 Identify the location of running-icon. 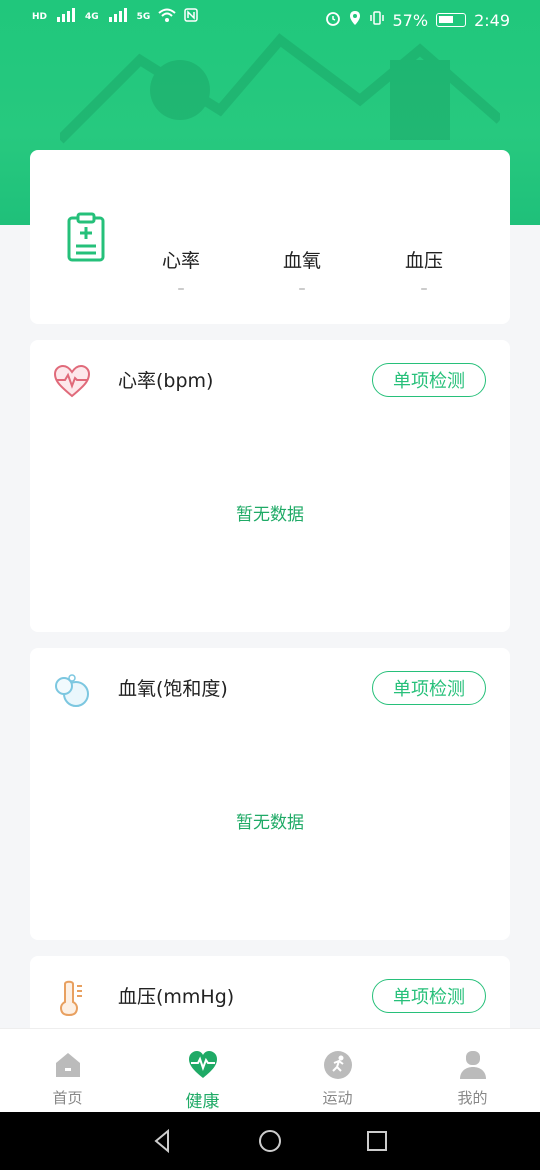
(337, 1065).